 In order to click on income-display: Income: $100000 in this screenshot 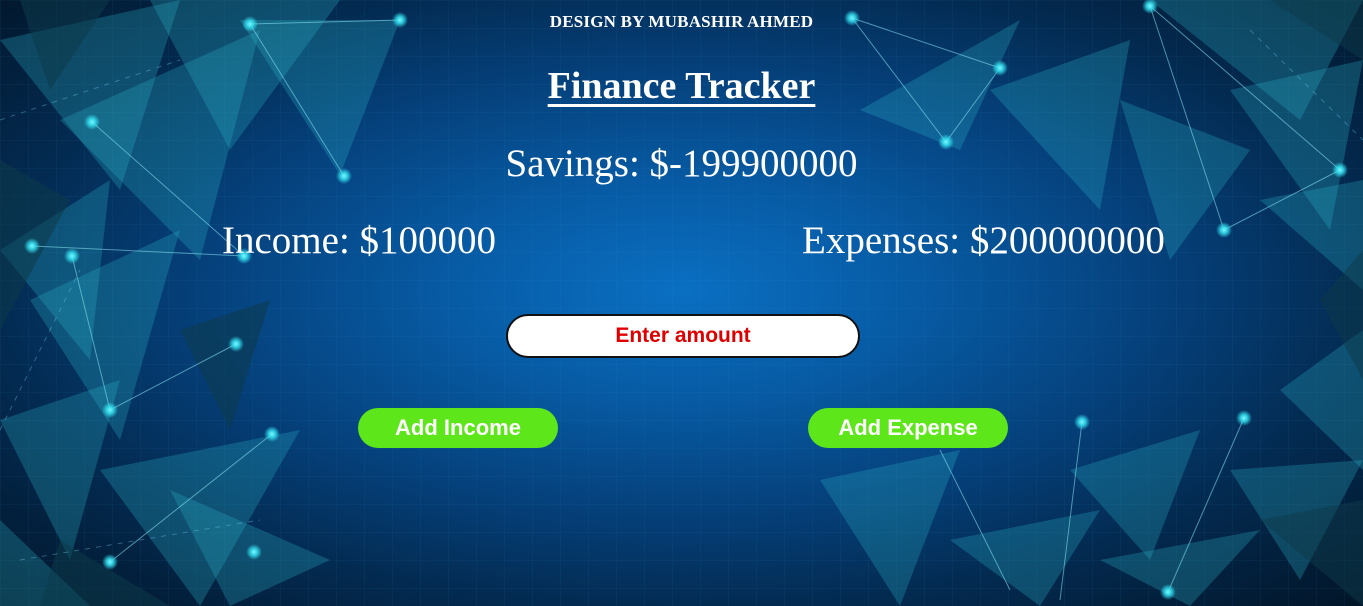, I will do `click(359, 240)`.